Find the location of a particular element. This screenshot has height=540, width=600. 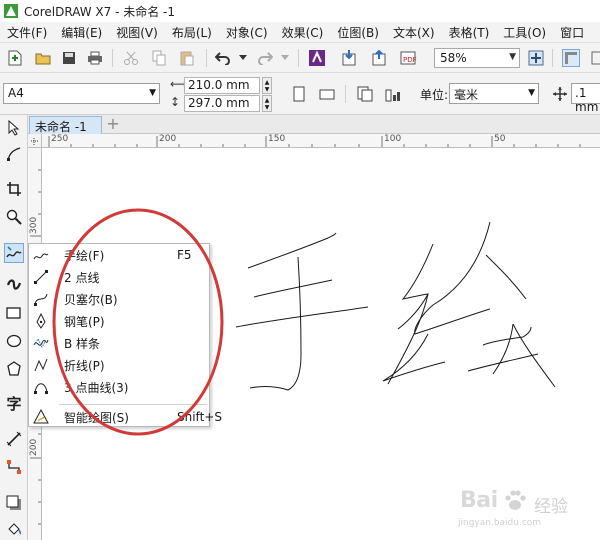

standard-toolbar: PDF 58% ▼ is located at coordinates (300, 58).